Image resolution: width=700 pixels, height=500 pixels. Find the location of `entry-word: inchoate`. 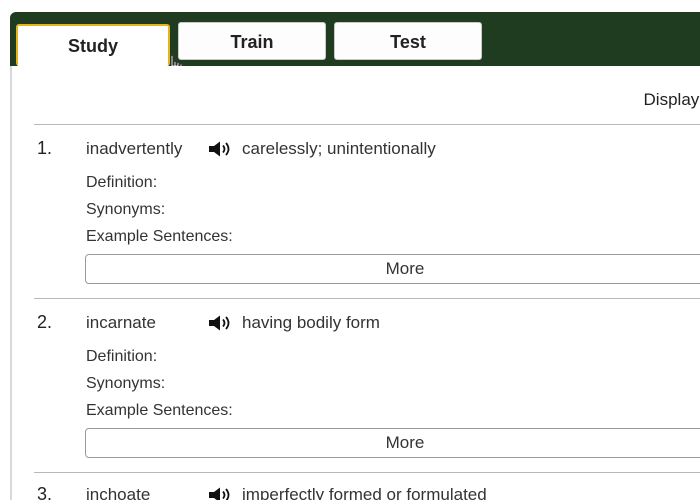

entry-word: inchoate is located at coordinates (118, 492).